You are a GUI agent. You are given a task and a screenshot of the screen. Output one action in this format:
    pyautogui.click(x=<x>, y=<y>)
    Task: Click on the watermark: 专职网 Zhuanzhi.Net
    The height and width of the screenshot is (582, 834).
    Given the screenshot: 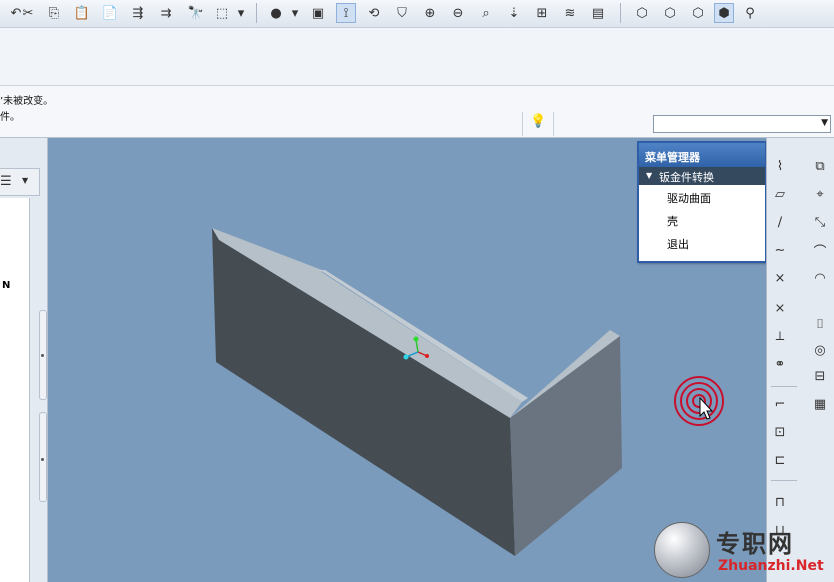 What is the action you would take?
    pyautogui.click(x=744, y=552)
    